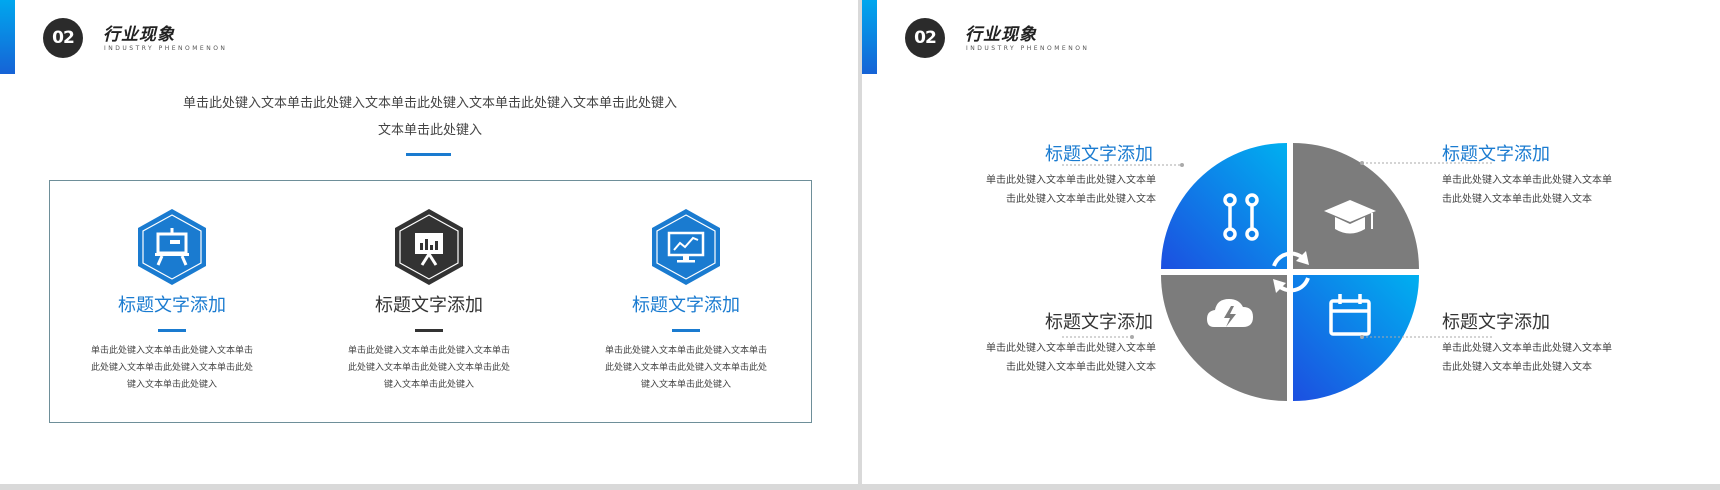  What do you see at coordinates (686, 330) in the screenshot?
I see `card-3-rule` at bounding box center [686, 330].